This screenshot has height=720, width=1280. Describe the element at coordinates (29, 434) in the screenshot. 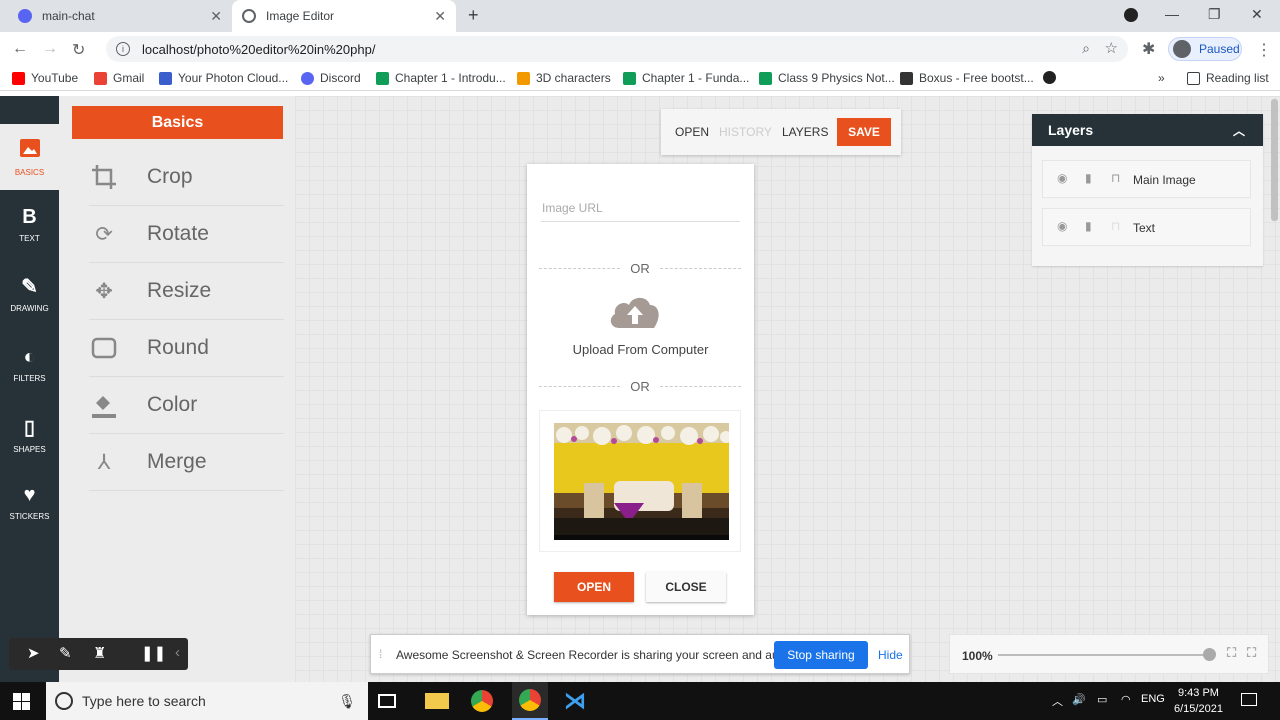

I see `nav-shapes: ▯ SHAPES` at that location.